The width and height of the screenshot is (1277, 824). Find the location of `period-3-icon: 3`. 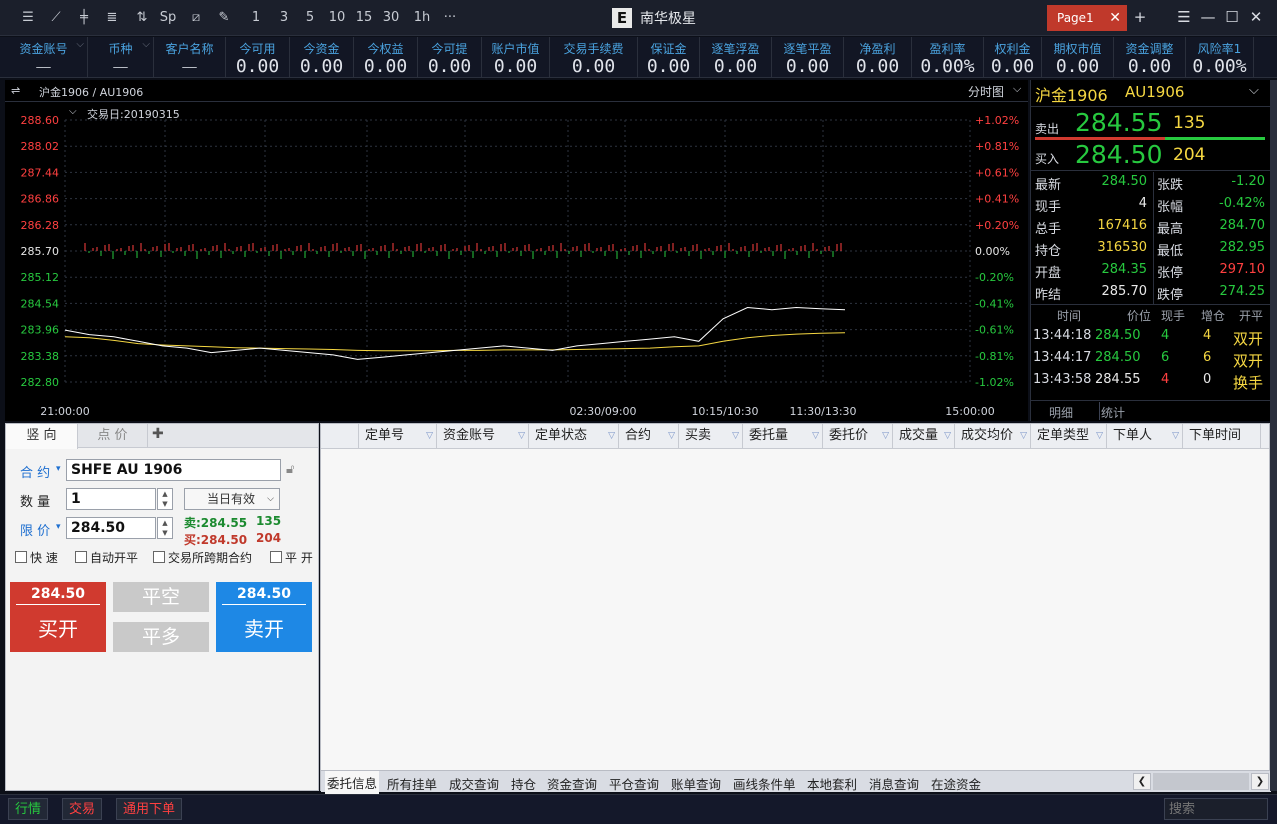

period-3-icon: 3 is located at coordinates (284, 18).